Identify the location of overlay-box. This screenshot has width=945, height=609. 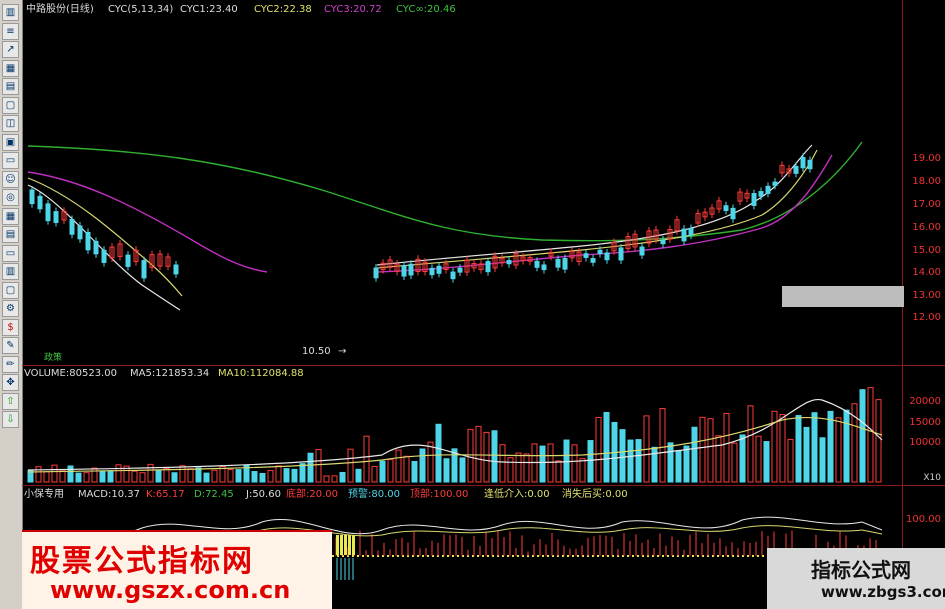
(843, 296).